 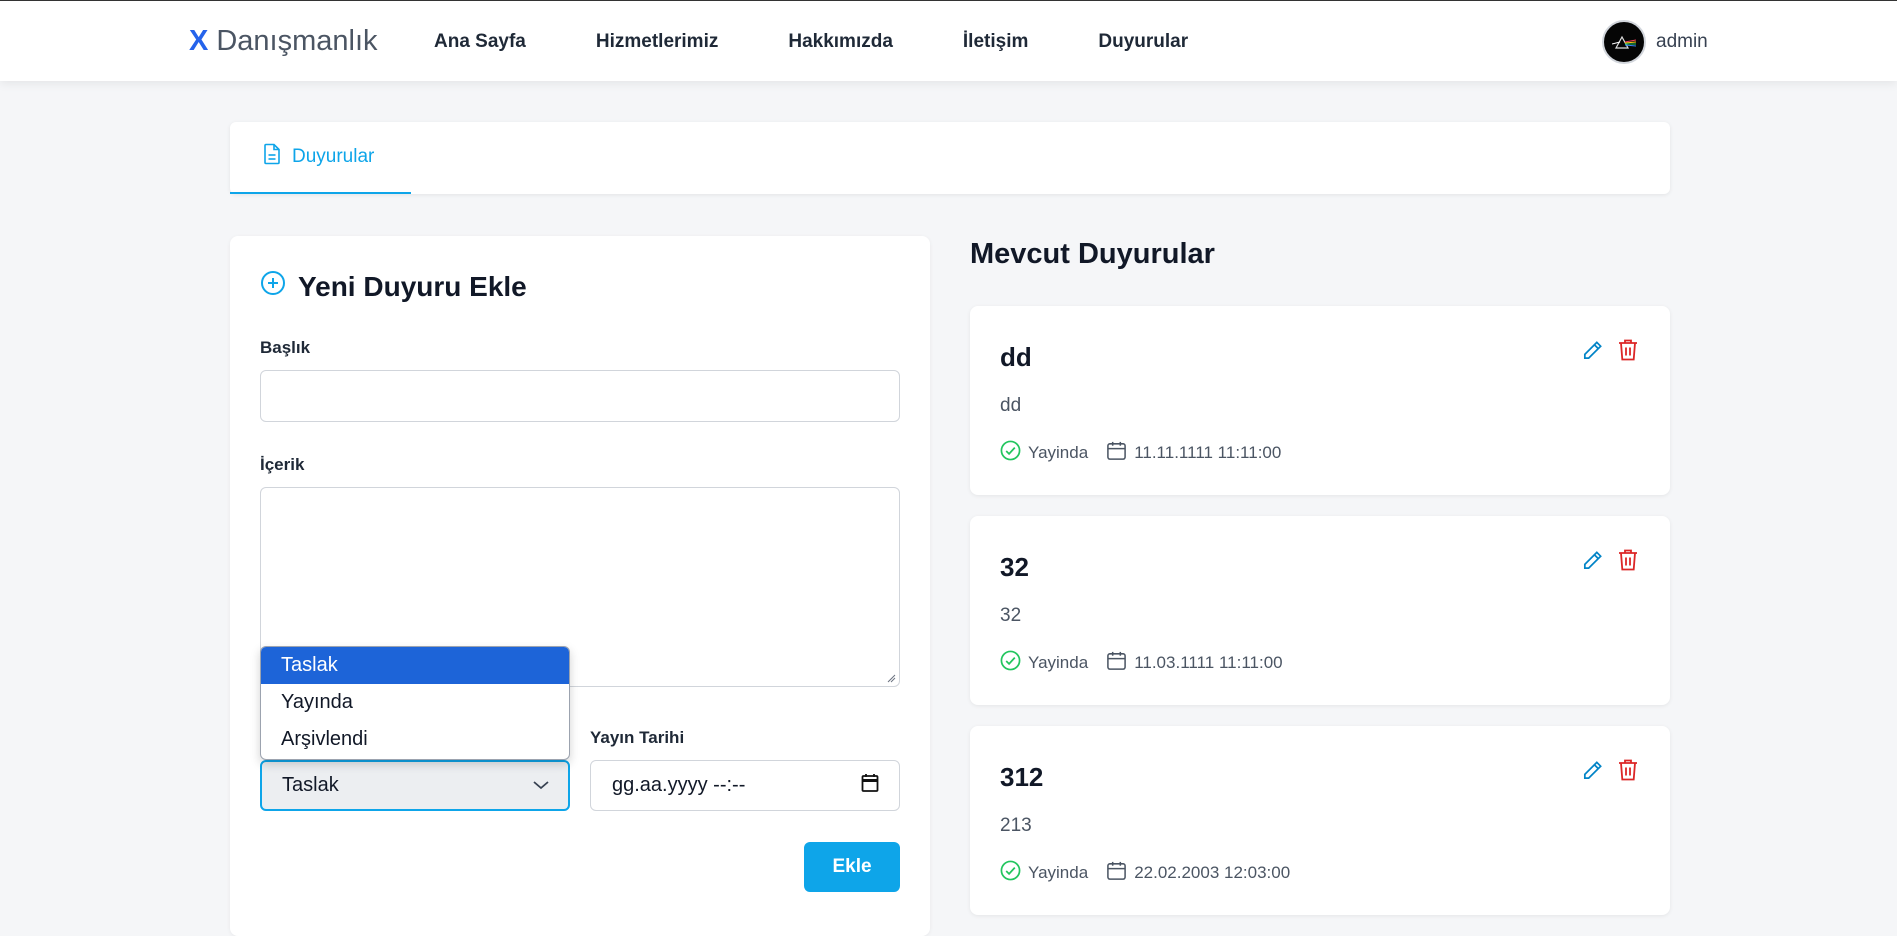 What do you see at coordinates (1143, 42) in the screenshot?
I see `nav-item-announcements: Duyurular` at bounding box center [1143, 42].